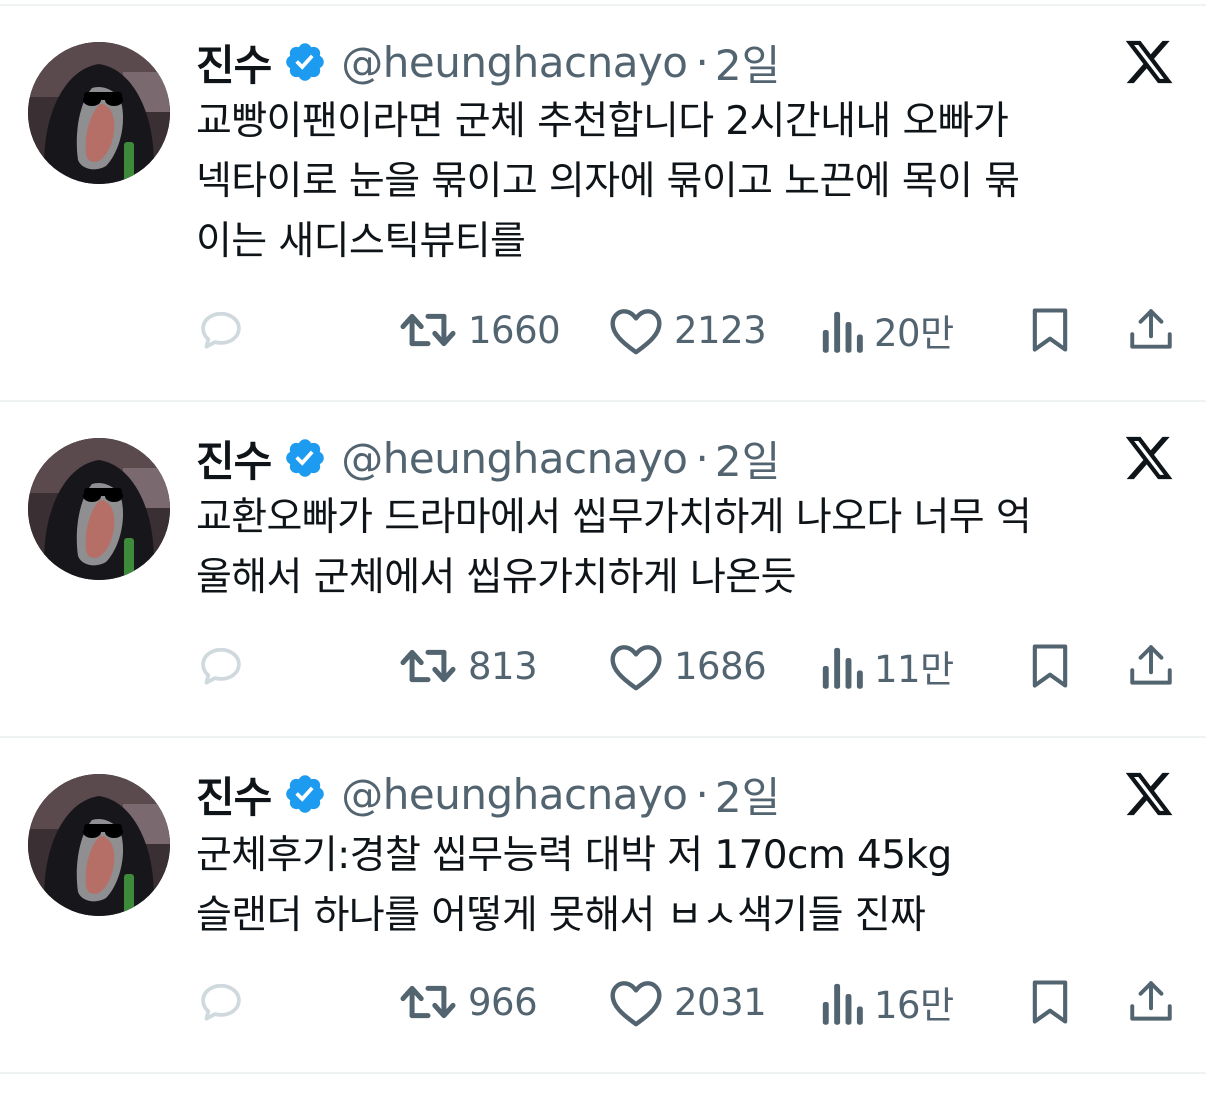  I want to click on views-button: 11만, so click(886, 666).